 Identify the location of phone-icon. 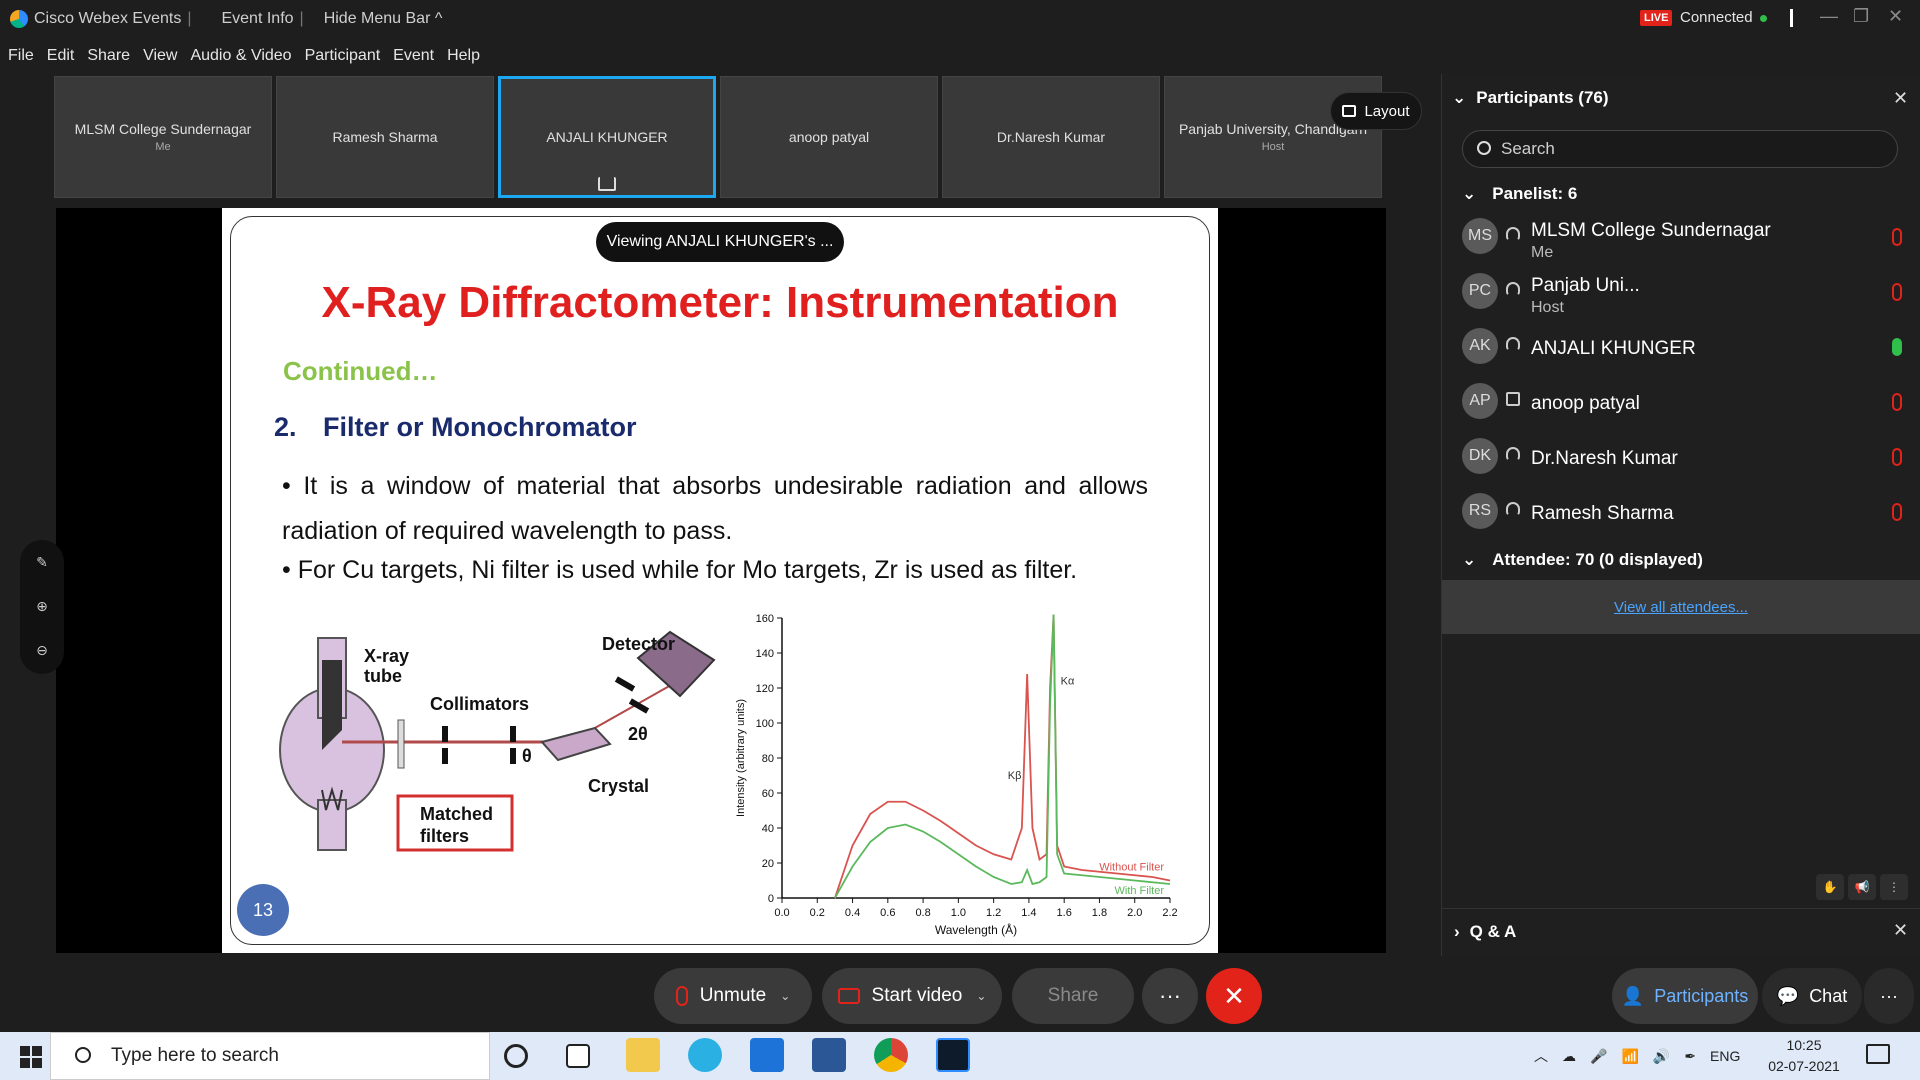
(1513, 399).